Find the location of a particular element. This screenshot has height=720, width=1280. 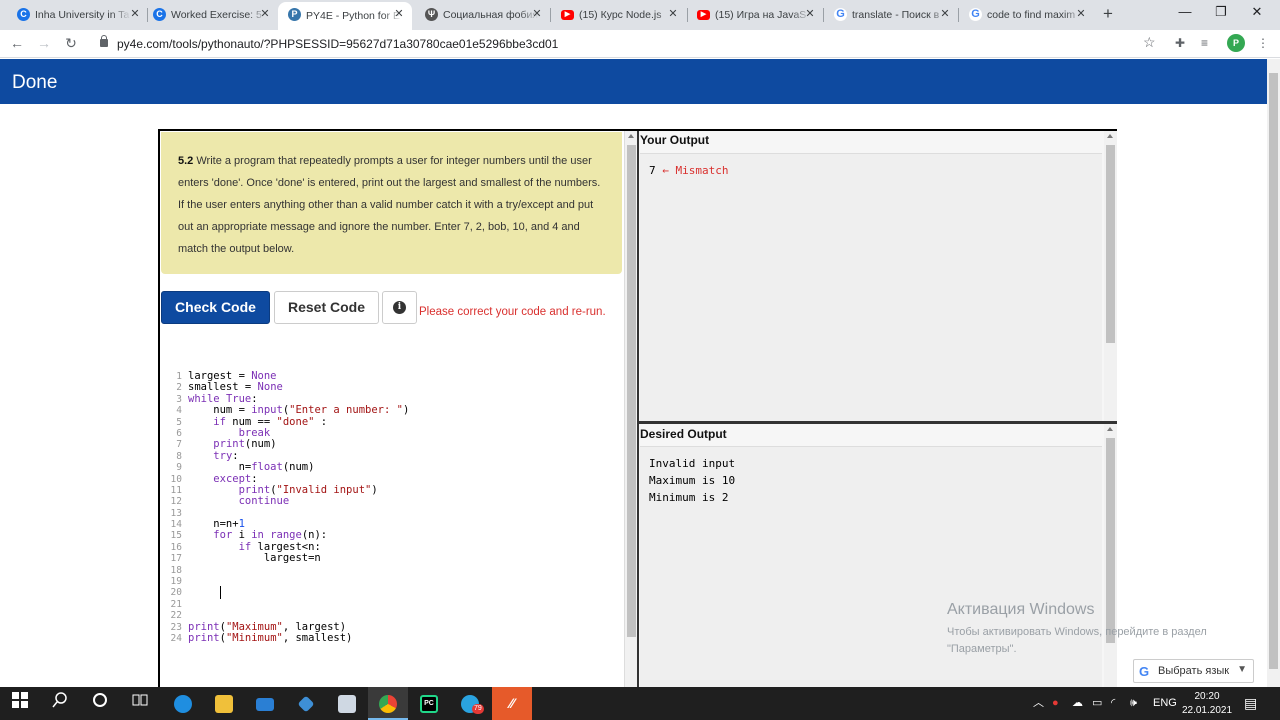

chrome-taskbar-icon is located at coordinates (388, 703).